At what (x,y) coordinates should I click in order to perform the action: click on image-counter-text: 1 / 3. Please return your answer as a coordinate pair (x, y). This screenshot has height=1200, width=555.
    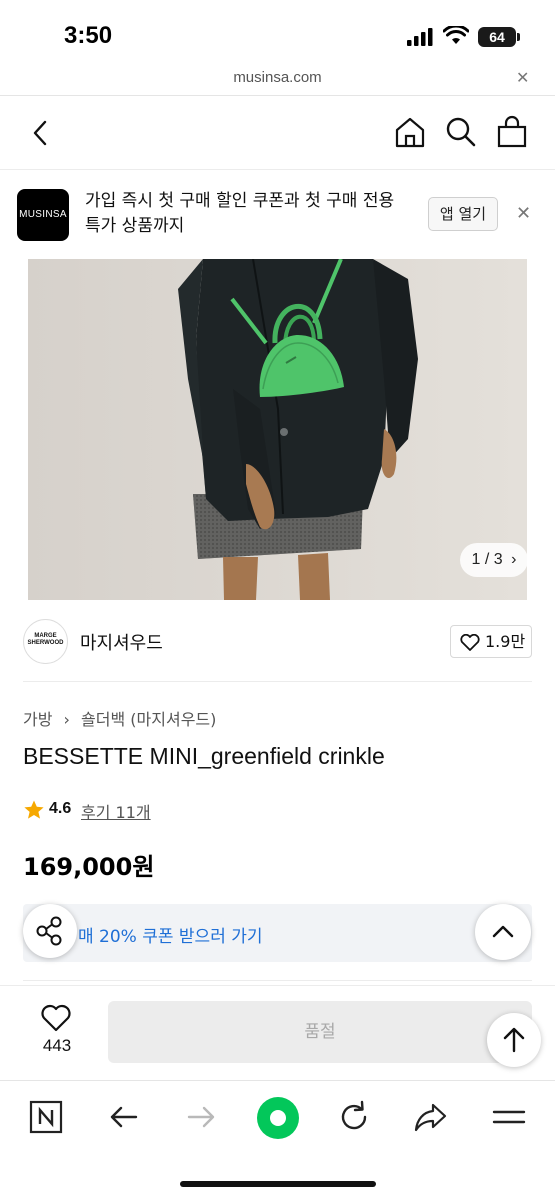
    Looking at the image, I should click on (487, 559).